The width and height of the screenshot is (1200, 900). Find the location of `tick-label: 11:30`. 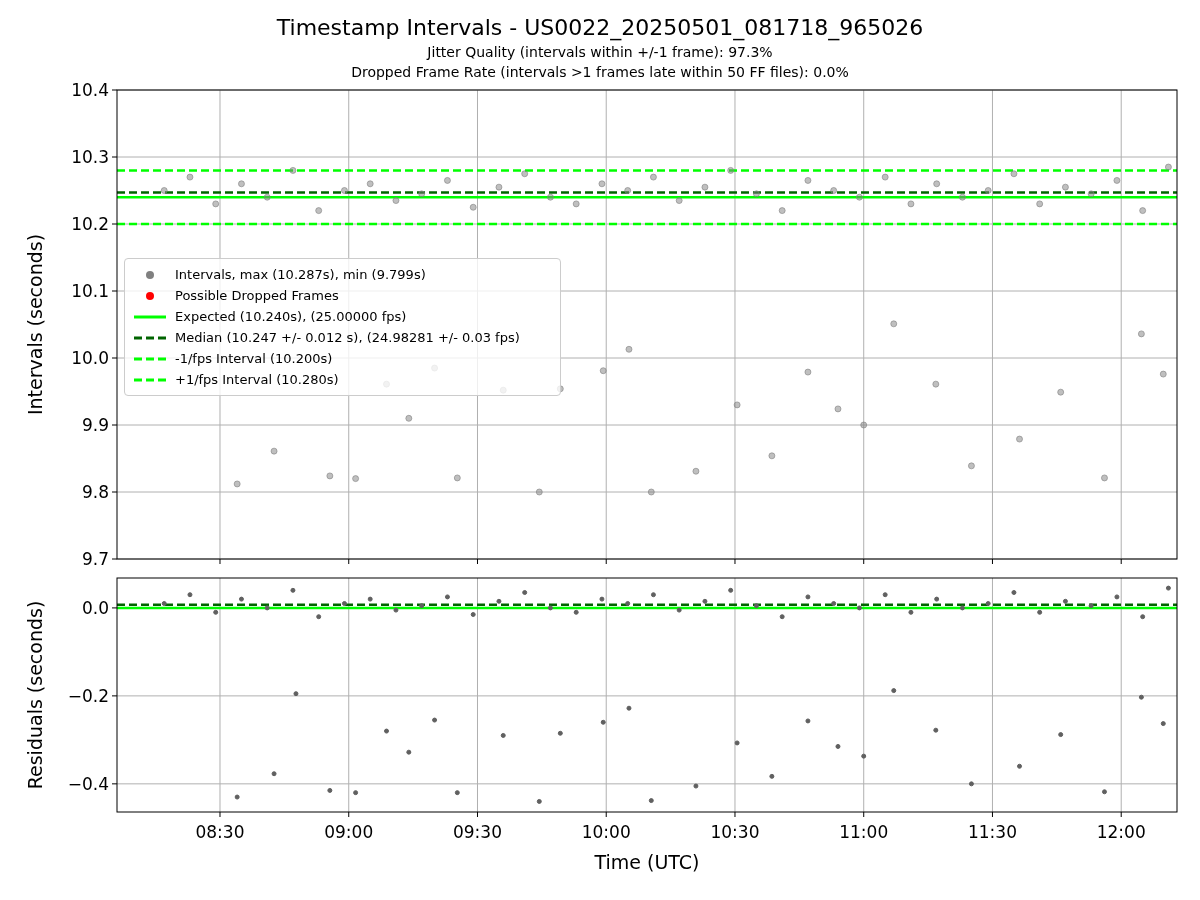

tick-label: 11:30 is located at coordinates (992, 832).